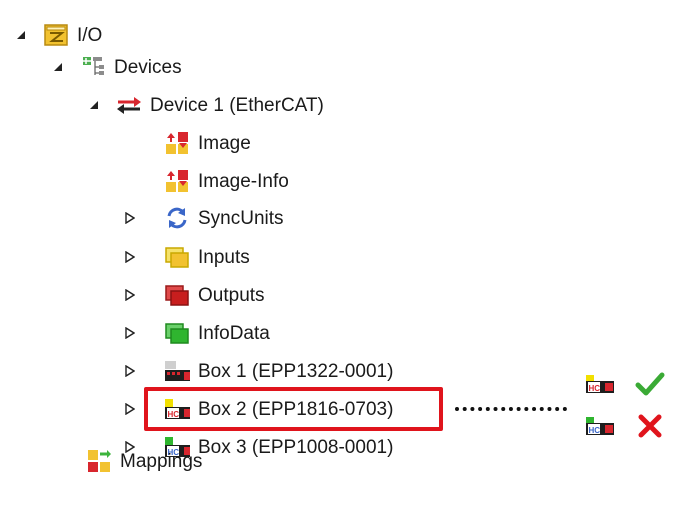  What do you see at coordinates (224, 143) in the screenshot?
I see `tree-item-label: Image` at bounding box center [224, 143].